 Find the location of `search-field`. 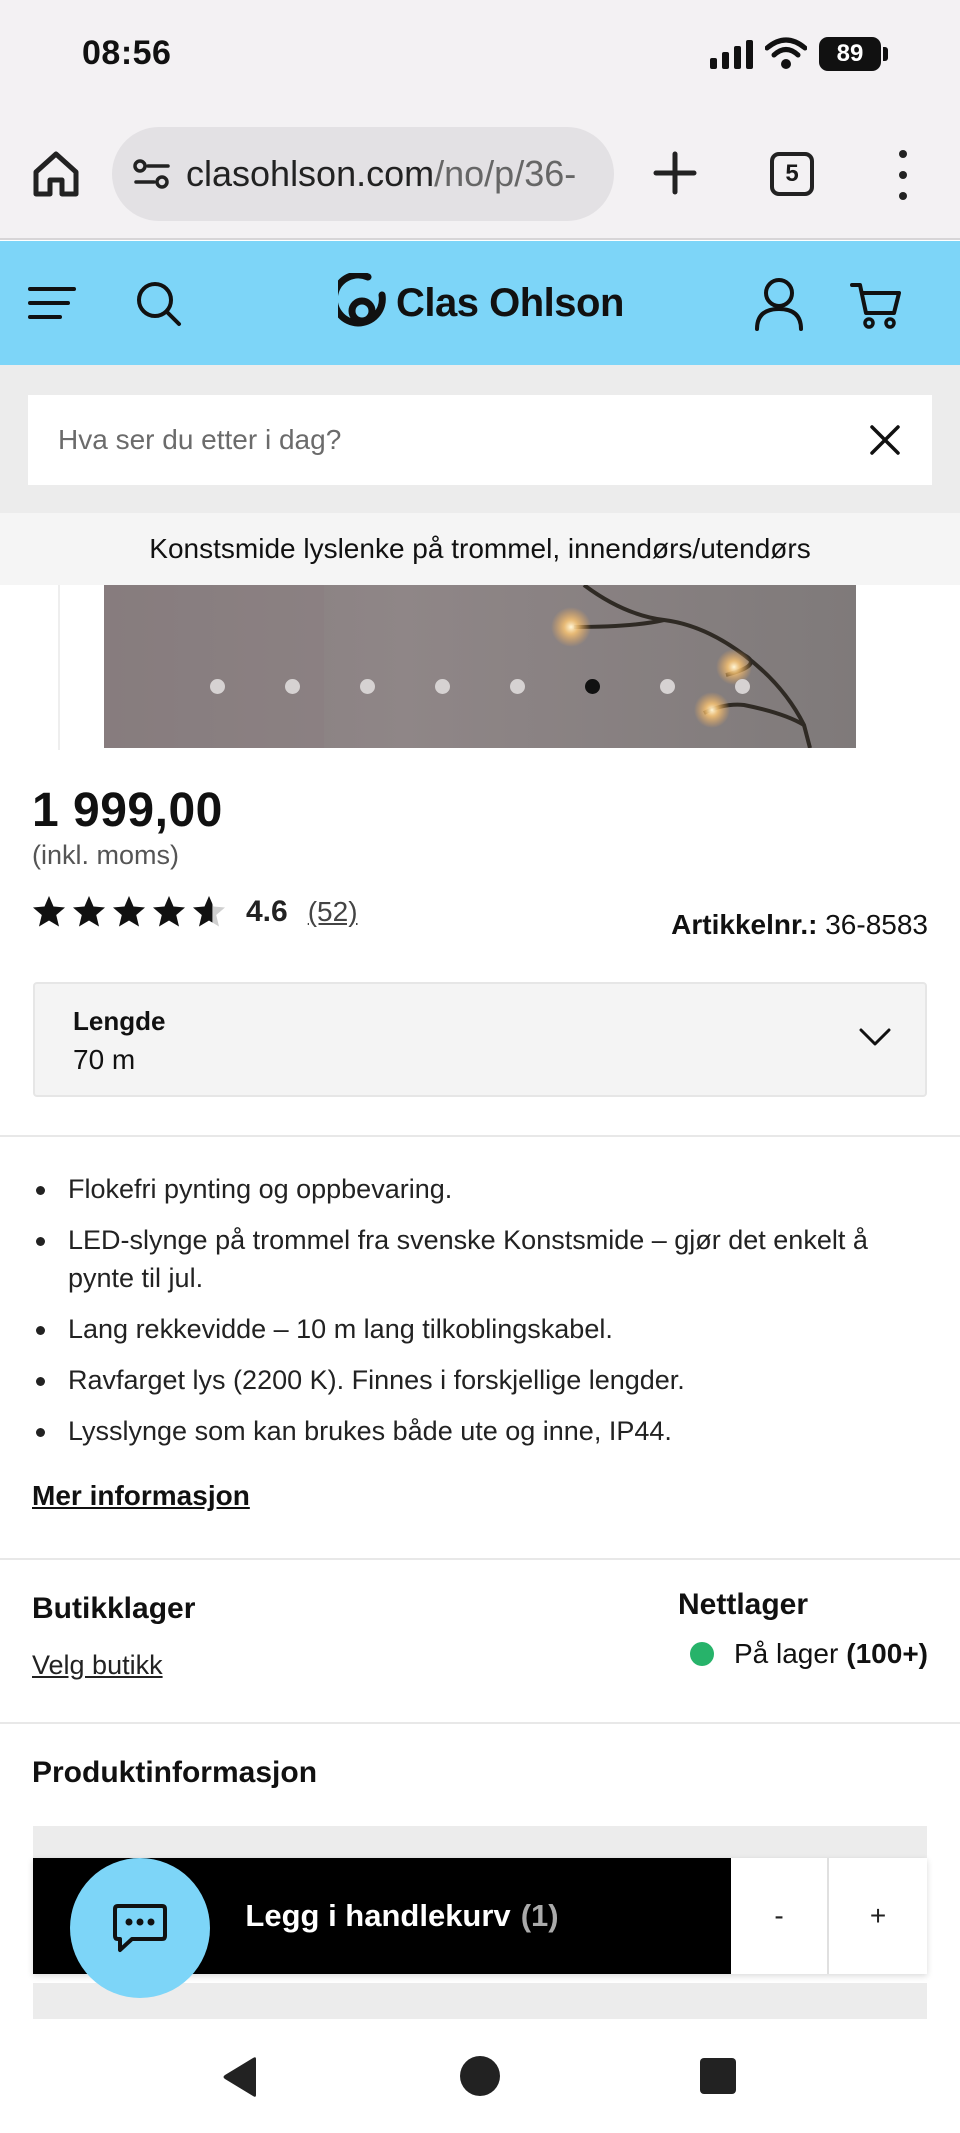

search-field is located at coordinates (480, 440).